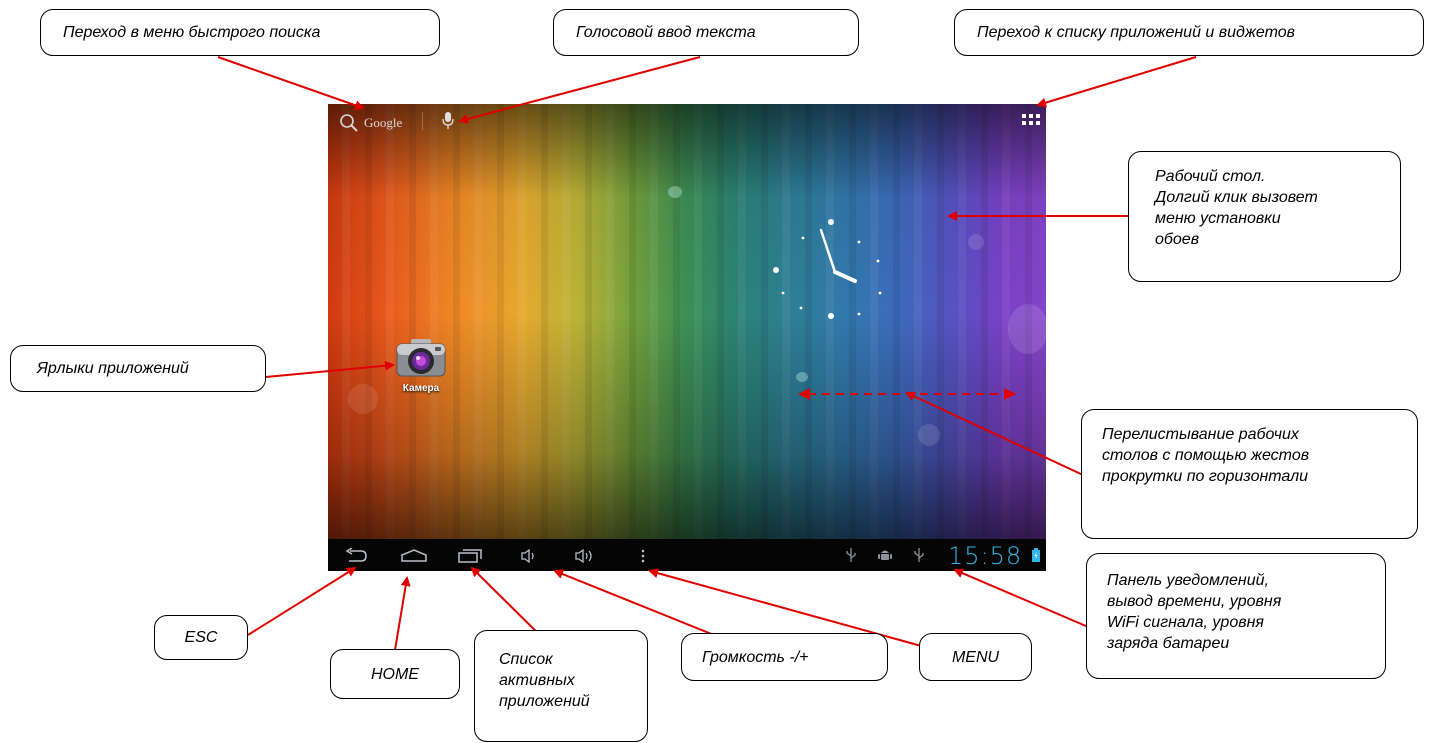  I want to click on arrow-app-shortcuts, so click(330, 369).